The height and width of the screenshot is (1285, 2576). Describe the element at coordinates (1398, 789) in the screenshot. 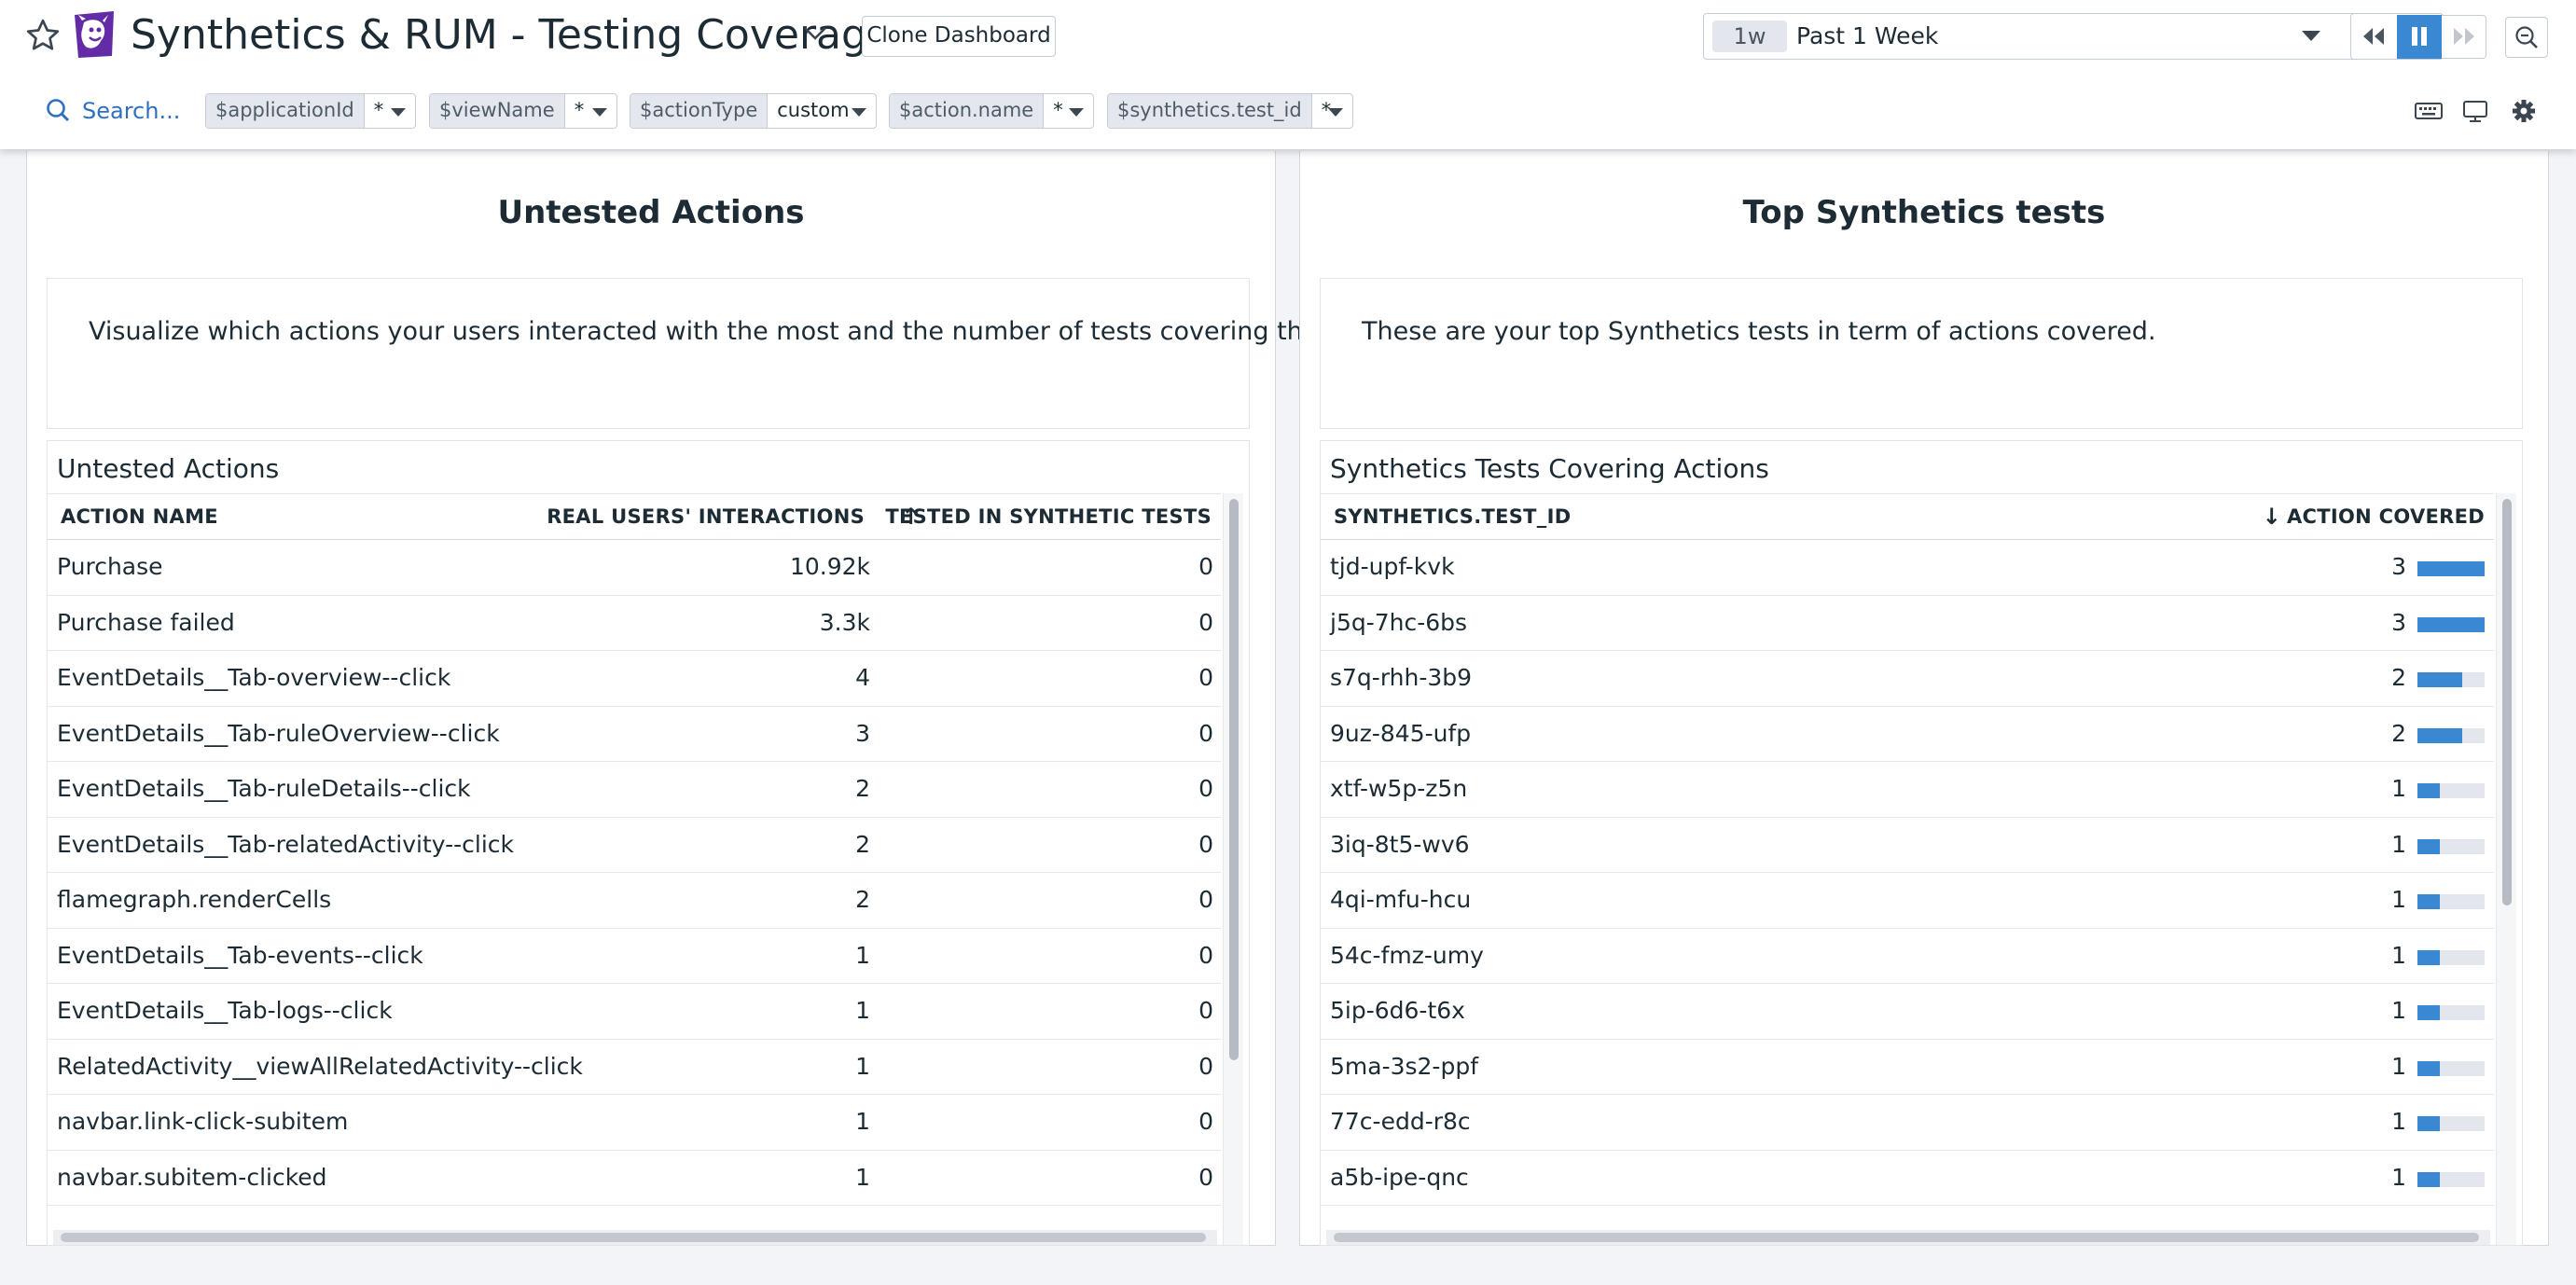

I see `test-id-cell: xtf-w5p-z5n` at that location.